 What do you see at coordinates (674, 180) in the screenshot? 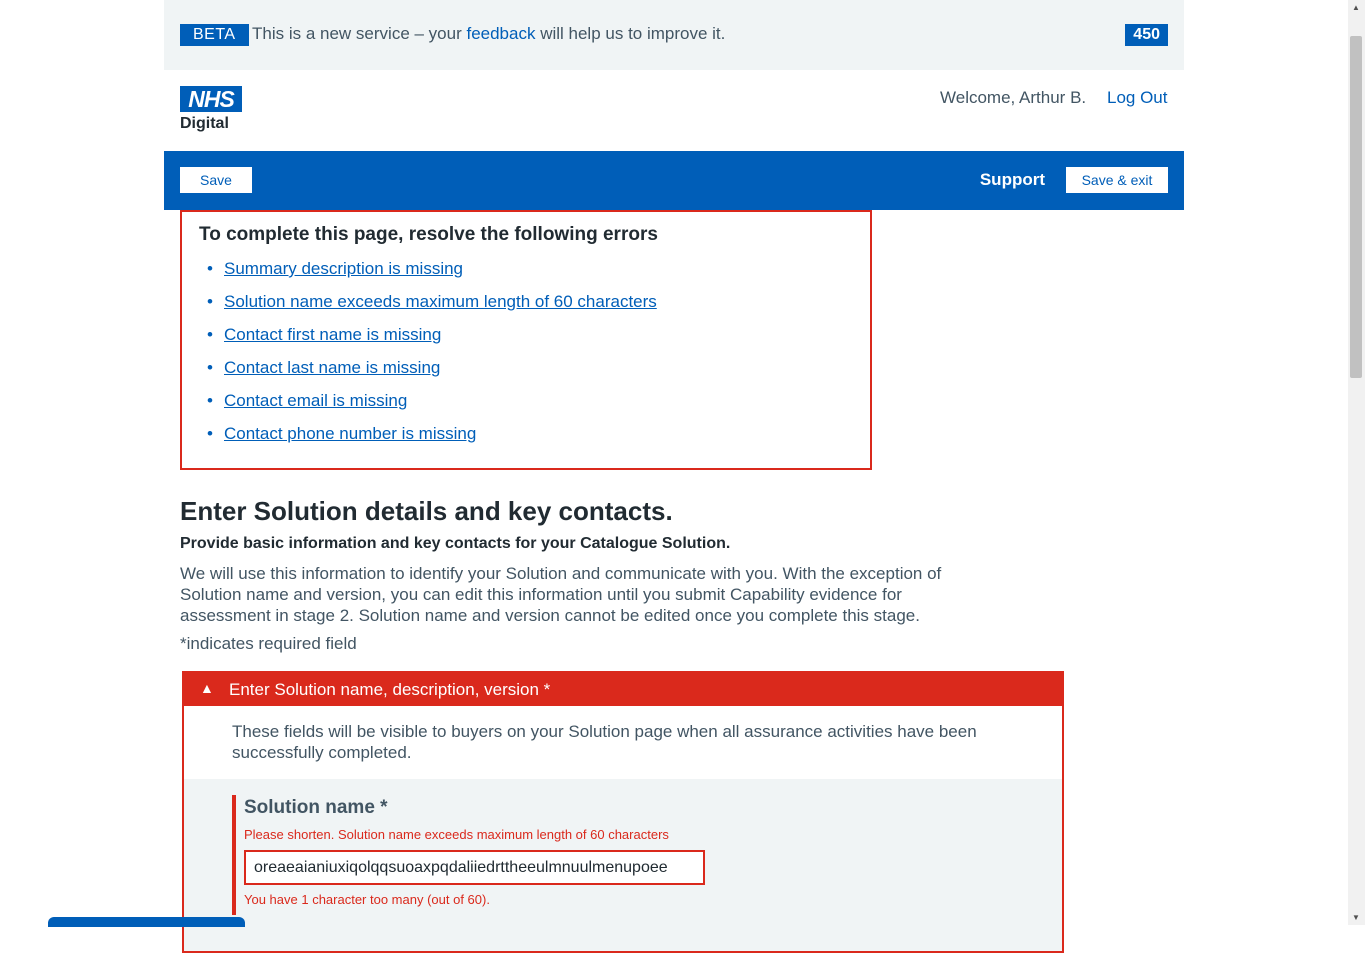
I see `action-bar: Save Support Save & exit` at bounding box center [674, 180].